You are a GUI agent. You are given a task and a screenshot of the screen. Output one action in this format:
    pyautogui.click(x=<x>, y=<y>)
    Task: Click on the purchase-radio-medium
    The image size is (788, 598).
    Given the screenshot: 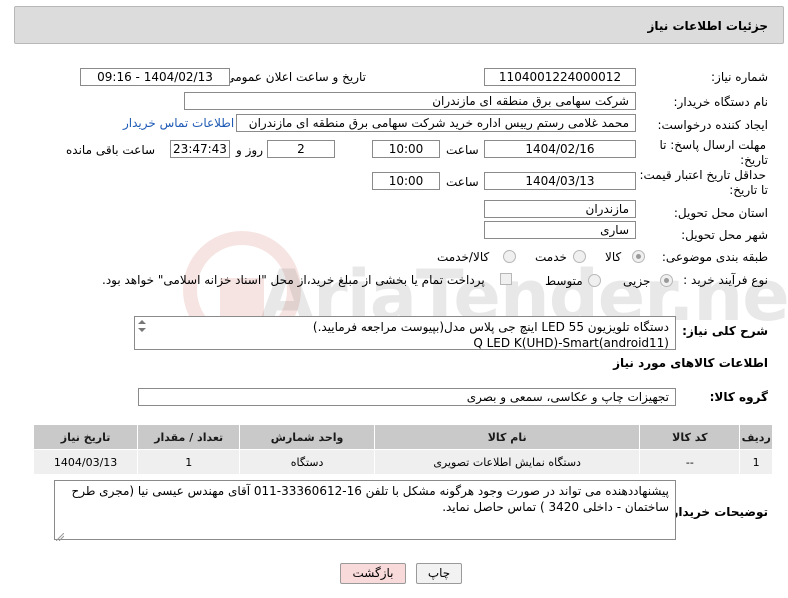 What is the action you would take?
    pyautogui.click(x=594, y=280)
    